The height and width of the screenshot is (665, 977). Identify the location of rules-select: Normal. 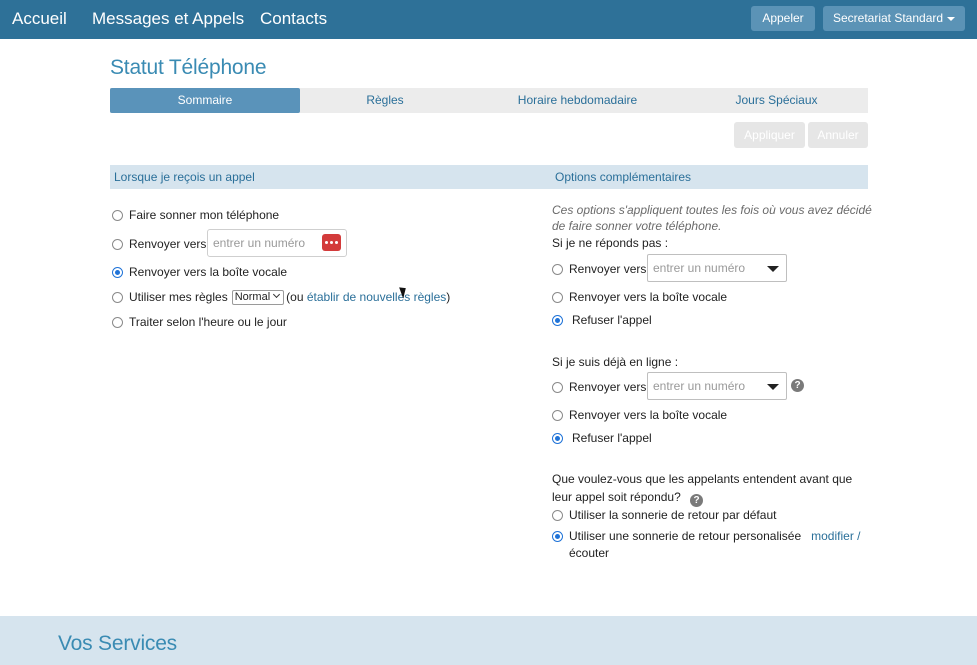
(258, 297).